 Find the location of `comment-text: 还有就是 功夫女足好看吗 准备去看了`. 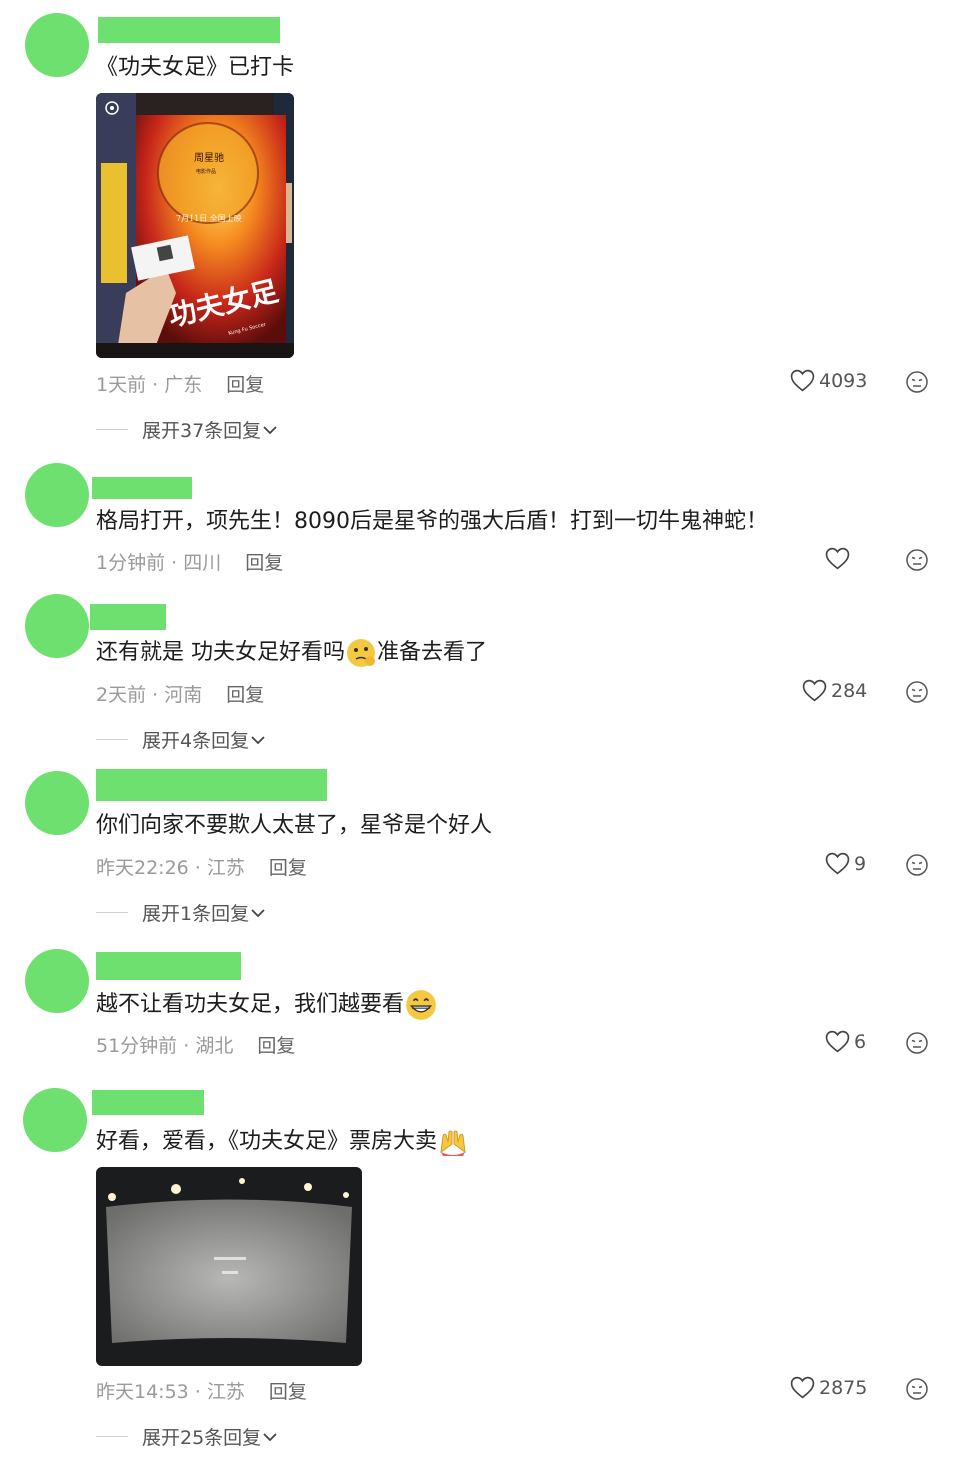

comment-text: 还有就是 功夫女足好看吗 准备去看了 is located at coordinates (291, 653).